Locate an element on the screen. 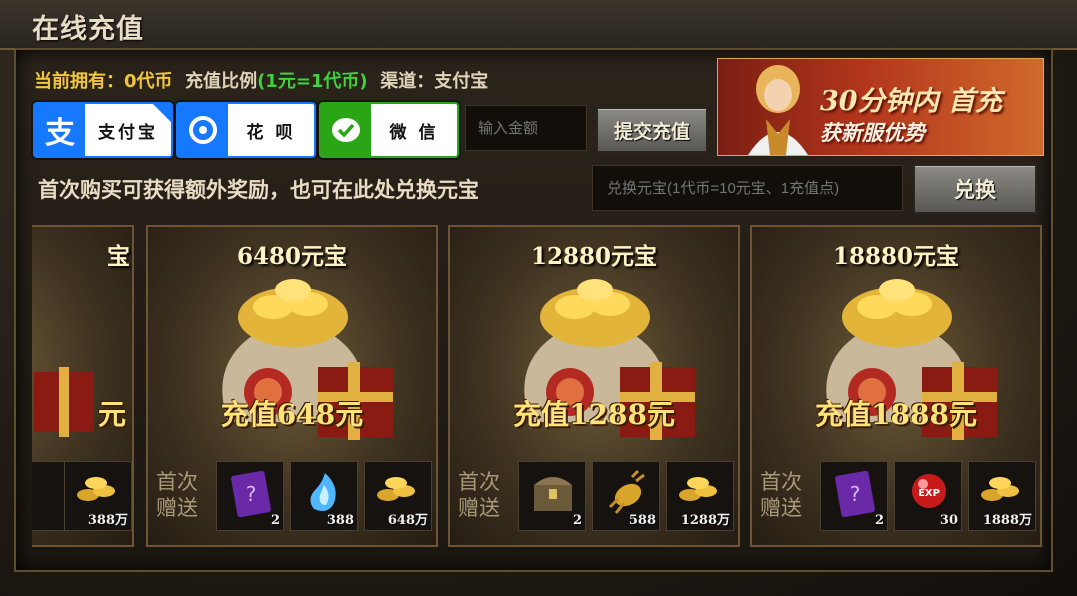  gift-slot: 388 is located at coordinates (324, 496).